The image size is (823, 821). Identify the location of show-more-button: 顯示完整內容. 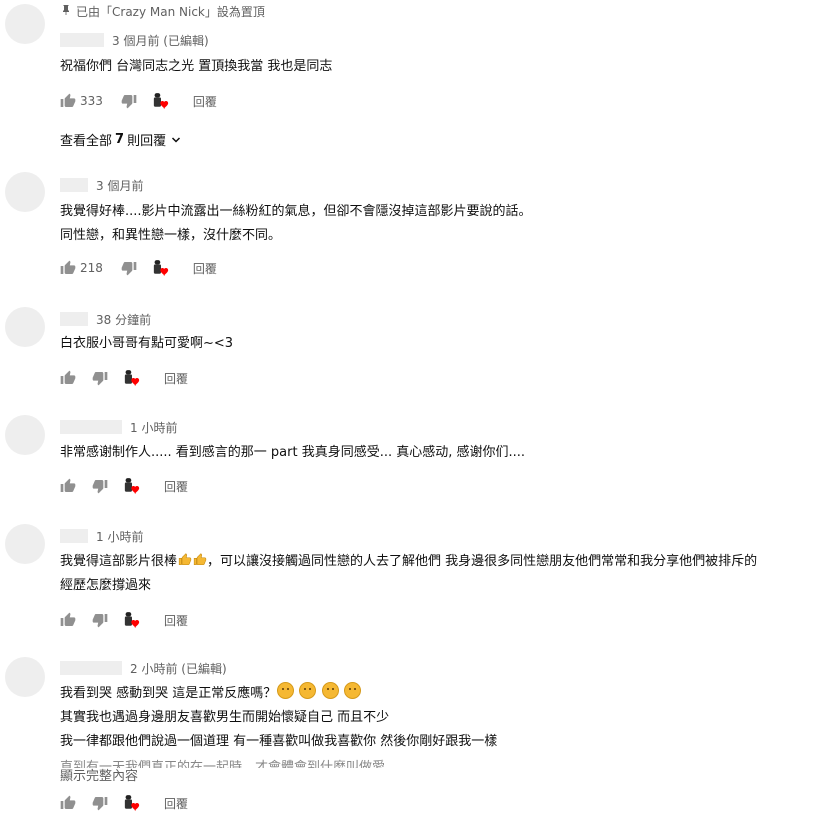
(99, 774).